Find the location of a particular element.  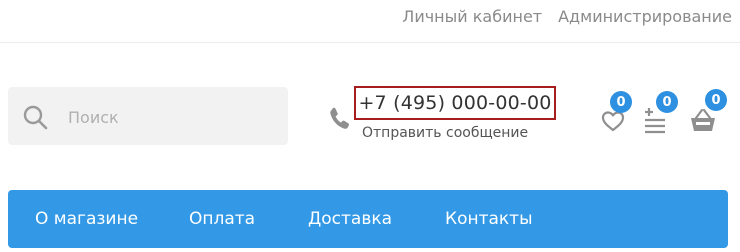

search-box is located at coordinates (148, 116).